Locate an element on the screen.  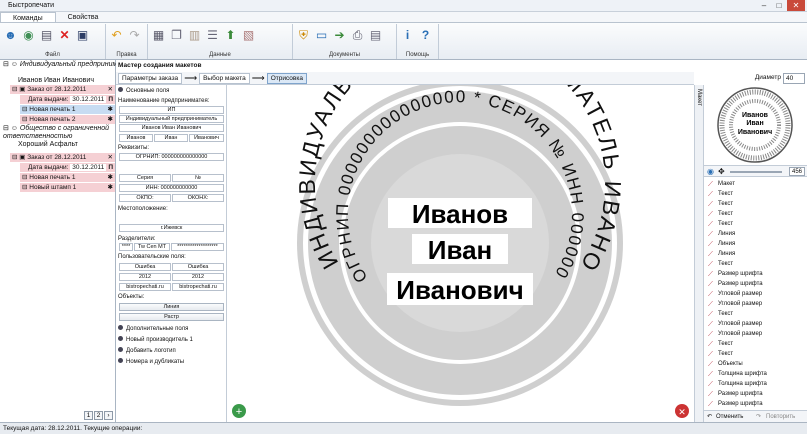
user-icon: ☻ is located at coordinates (10, 35).